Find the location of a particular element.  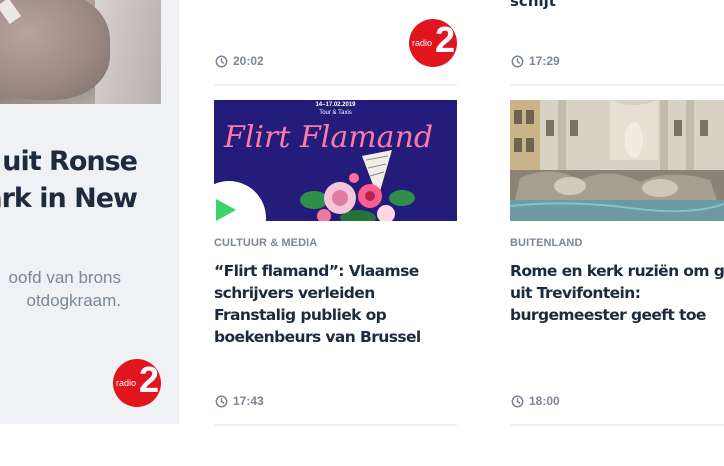

featured-article-image is located at coordinates (80, 52).